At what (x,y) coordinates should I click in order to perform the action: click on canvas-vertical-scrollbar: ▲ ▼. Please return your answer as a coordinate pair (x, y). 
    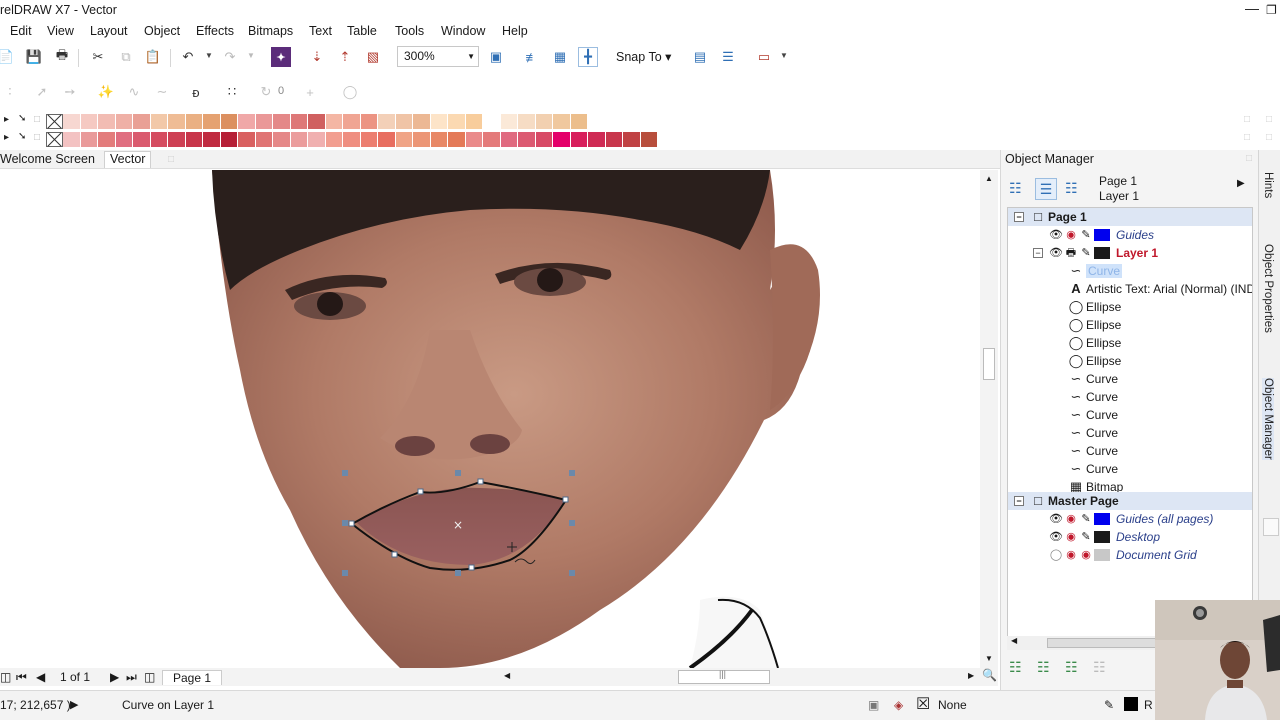
    Looking at the image, I should click on (989, 419).